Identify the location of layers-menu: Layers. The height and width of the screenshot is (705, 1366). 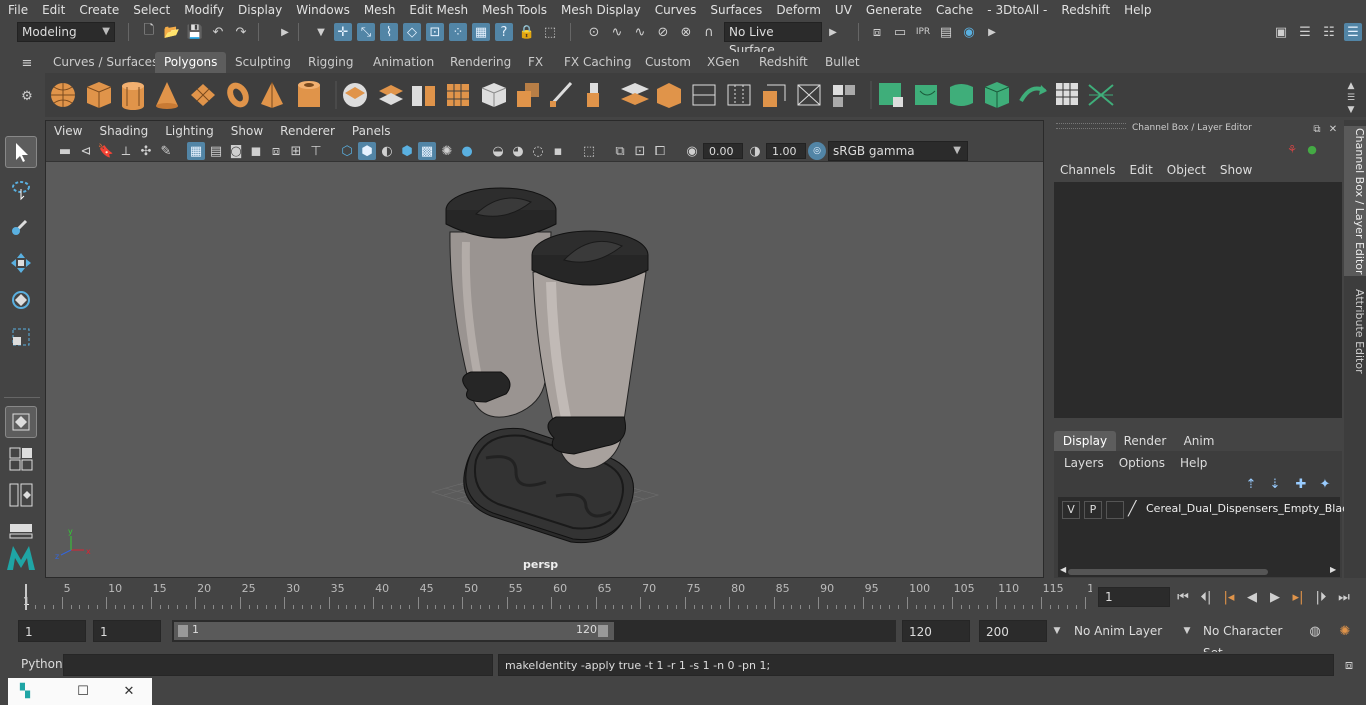
(1091, 463).